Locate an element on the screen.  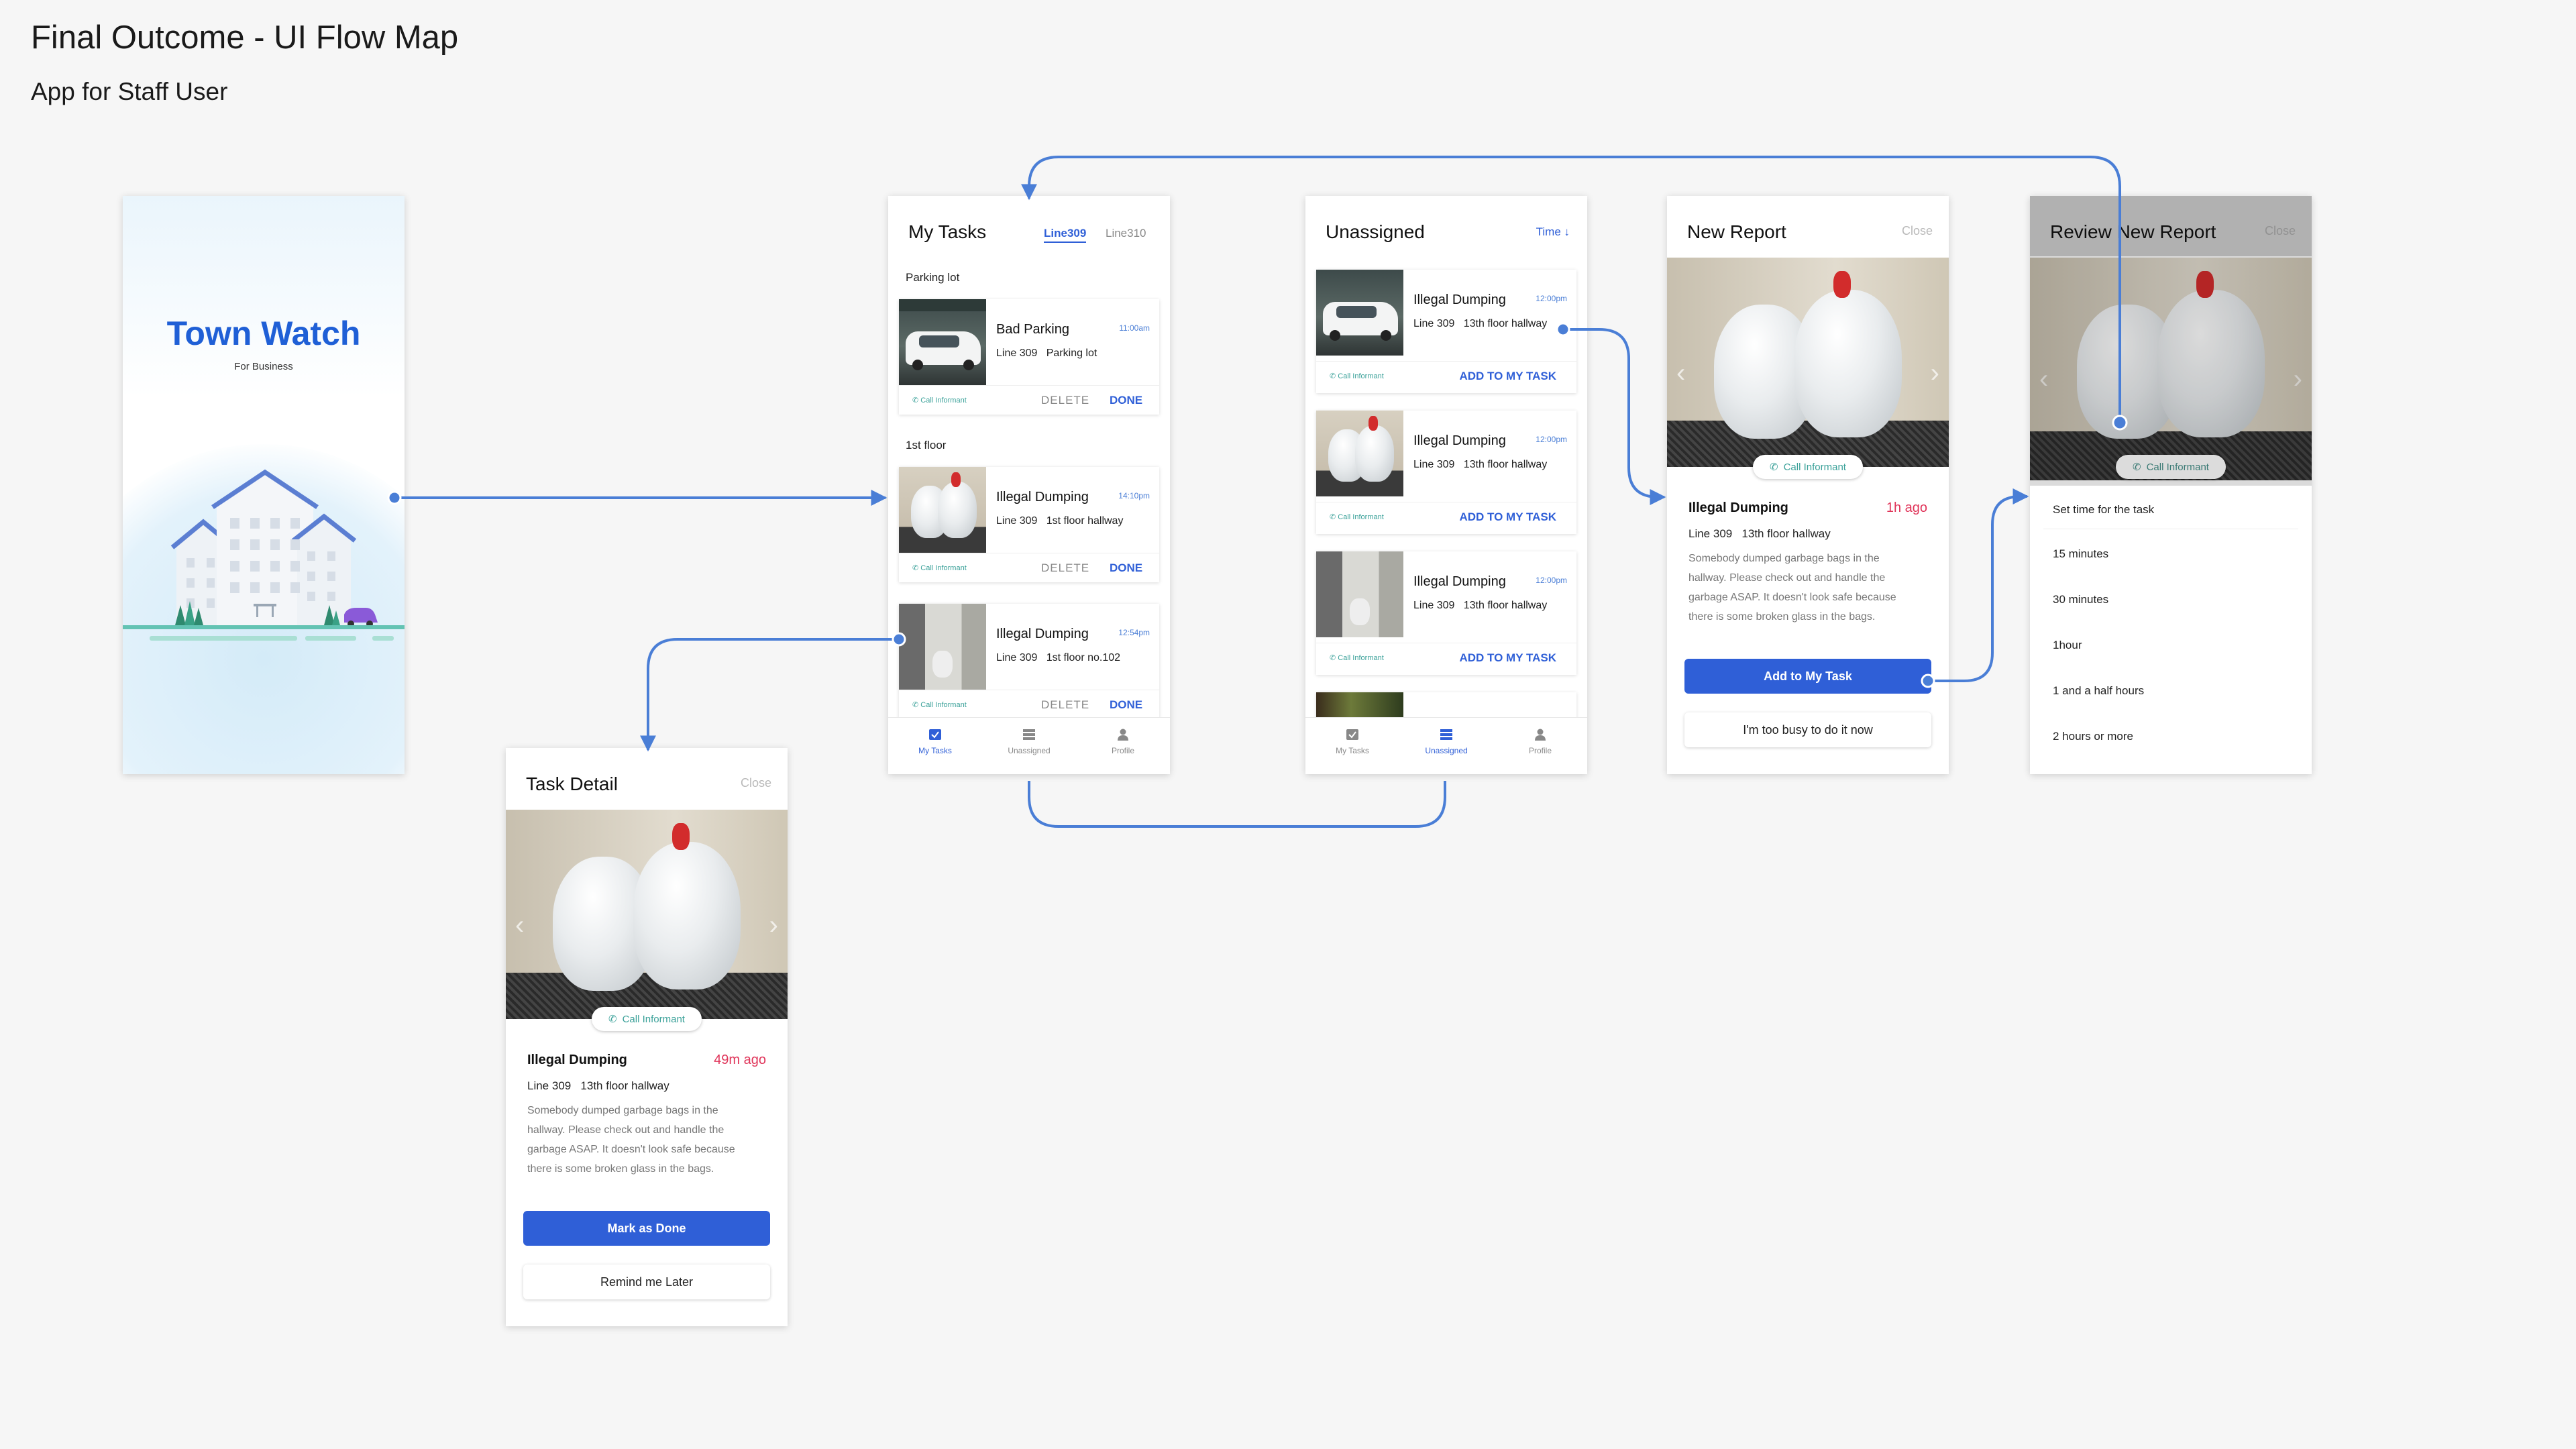
section-label: Parking lot is located at coordinates (933, 277).